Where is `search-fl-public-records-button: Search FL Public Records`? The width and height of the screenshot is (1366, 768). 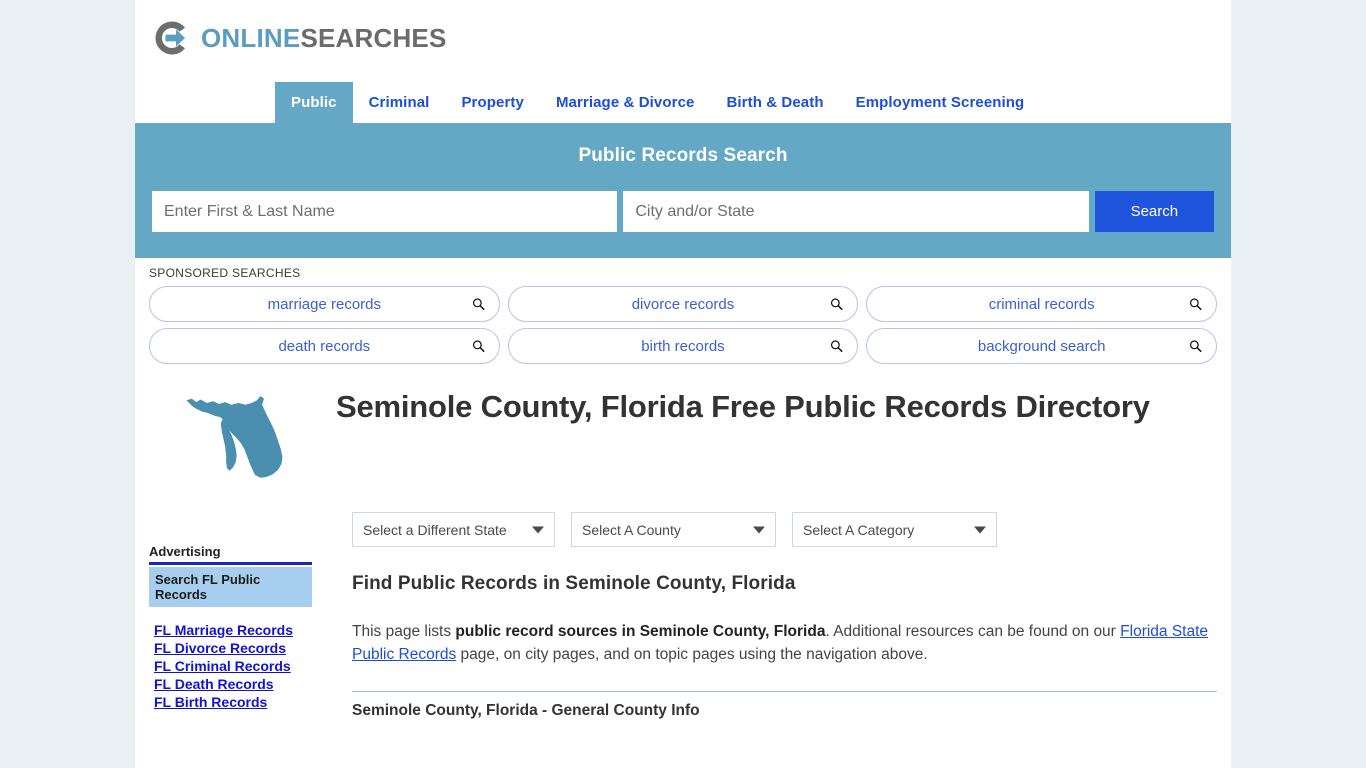 search-fl-public-records-button: Search FL Public Records is located at coordinates (230, 587).